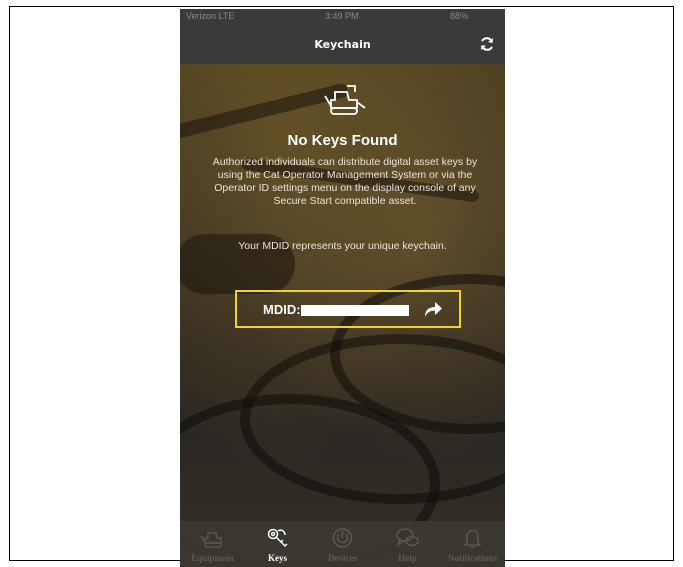  I want to click on tab-equipment: Equipment, so click(212, 544).